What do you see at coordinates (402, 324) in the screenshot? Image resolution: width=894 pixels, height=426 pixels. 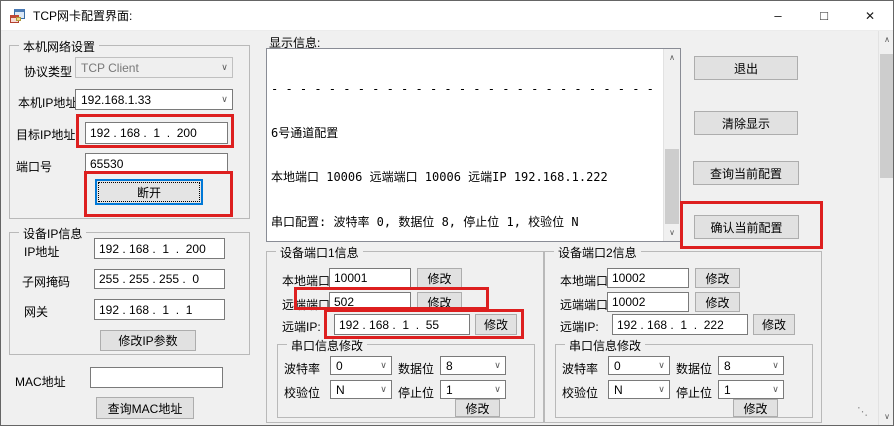 I see `port1-remote-ip-input: 192 . 168 . 1 . 55` at bounding box center [402, 324].